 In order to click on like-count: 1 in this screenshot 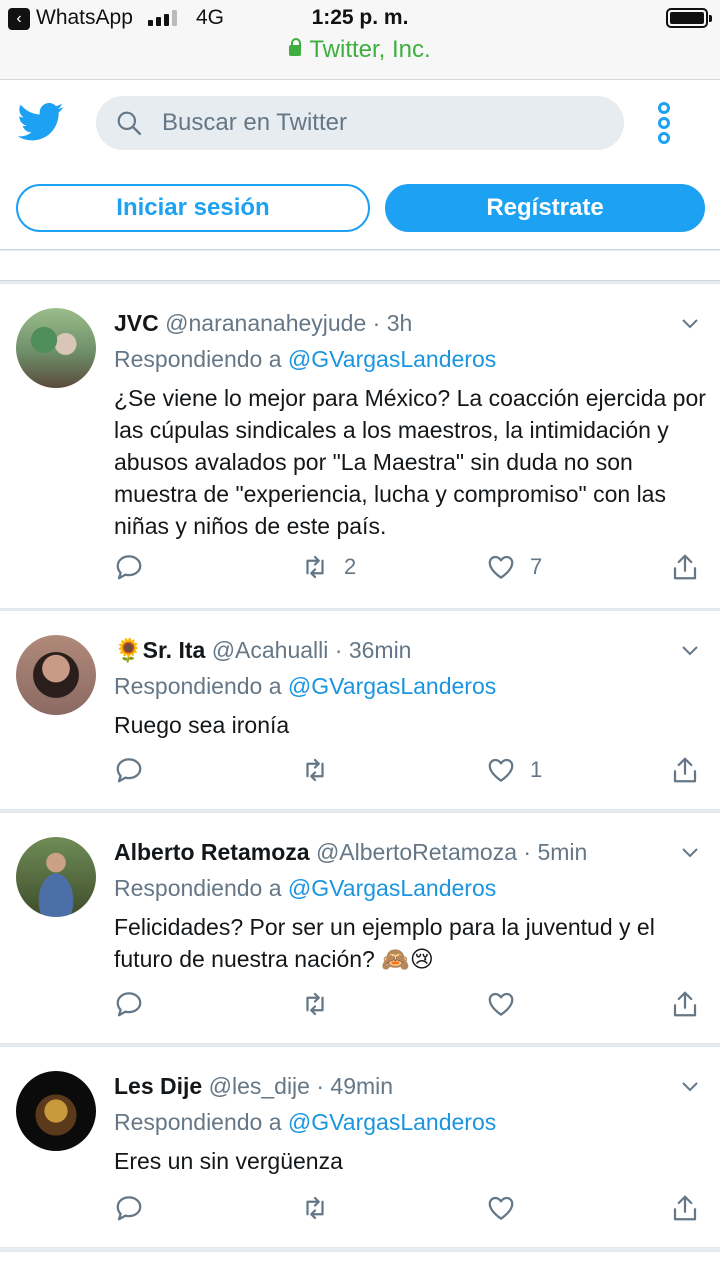, I will do `click(536, 769)`.